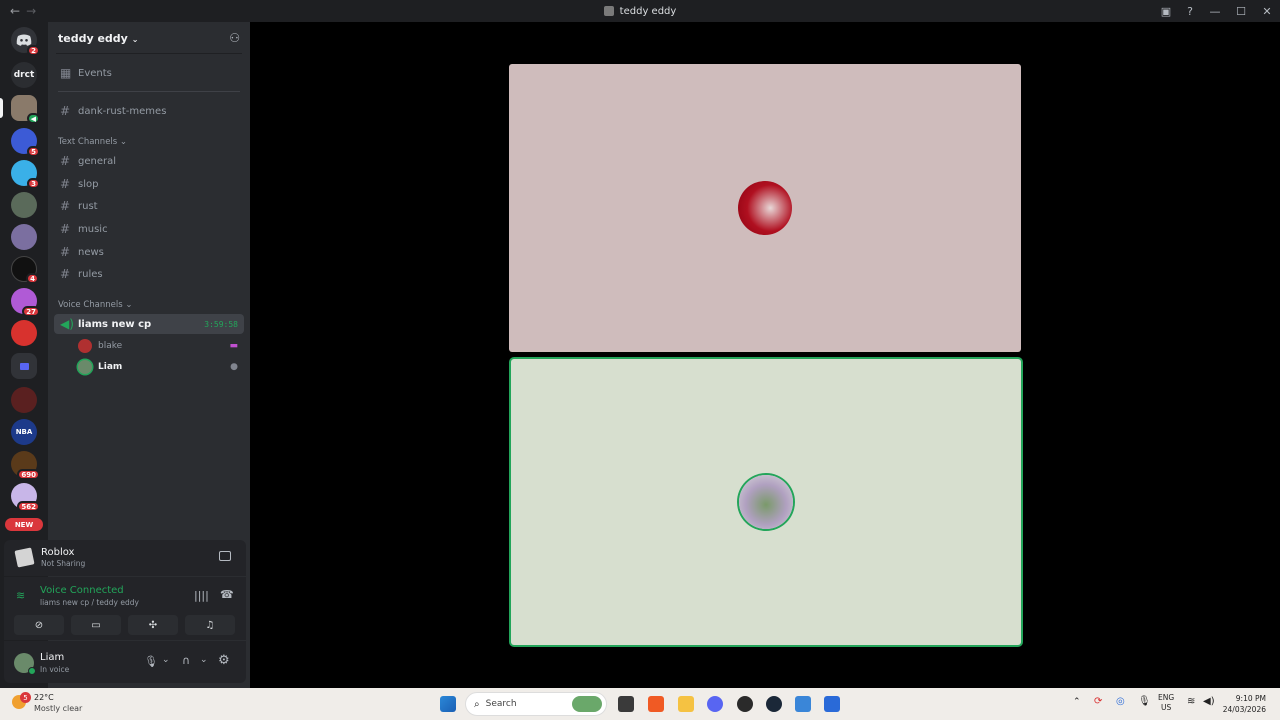 The height and width of the screenshot is (720, 1280). I want to click on screen-share-button: ▭, so click(96, 625).